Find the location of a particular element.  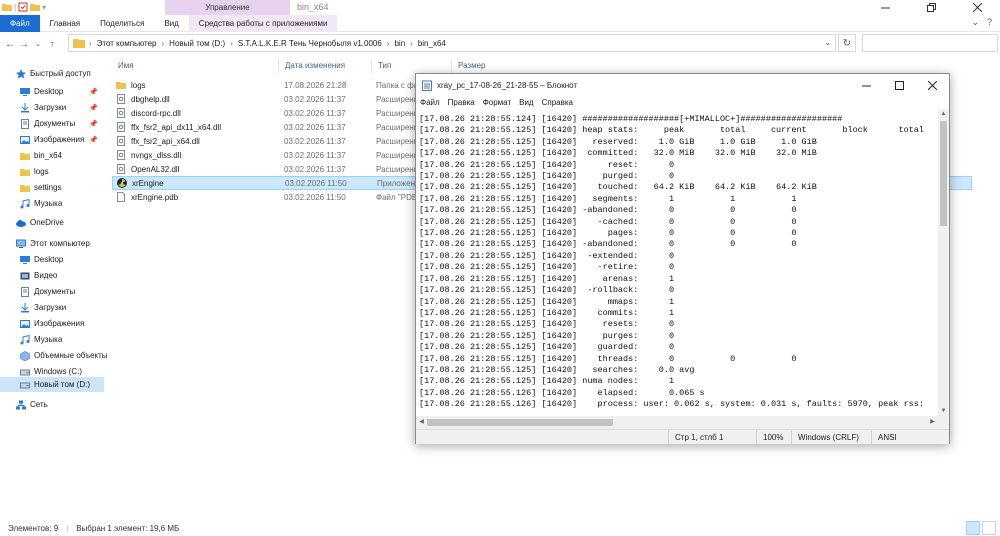

sidebar-item: Видео is located at coordinates (52, 275).